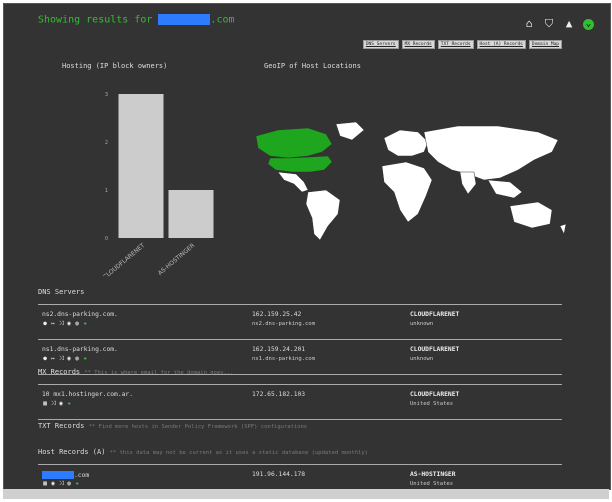 The image size is (612, 502). What do you see at coordinates (563, 229) in the screenshot?
I see `map-new-zealand` at bounding box center [563, 229].